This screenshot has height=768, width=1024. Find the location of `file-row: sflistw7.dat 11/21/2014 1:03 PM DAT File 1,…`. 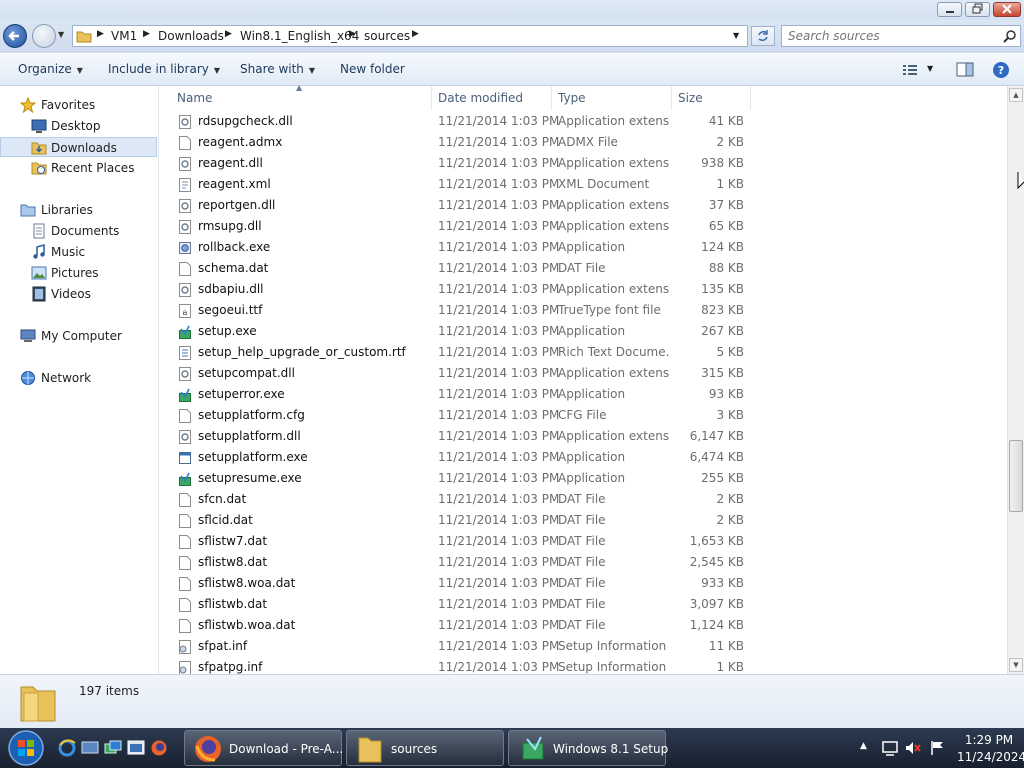

file-row: sflistw7.dat 11/21/2014 1:03 PM DAT File 1,… is located at coordinates (460, 541).